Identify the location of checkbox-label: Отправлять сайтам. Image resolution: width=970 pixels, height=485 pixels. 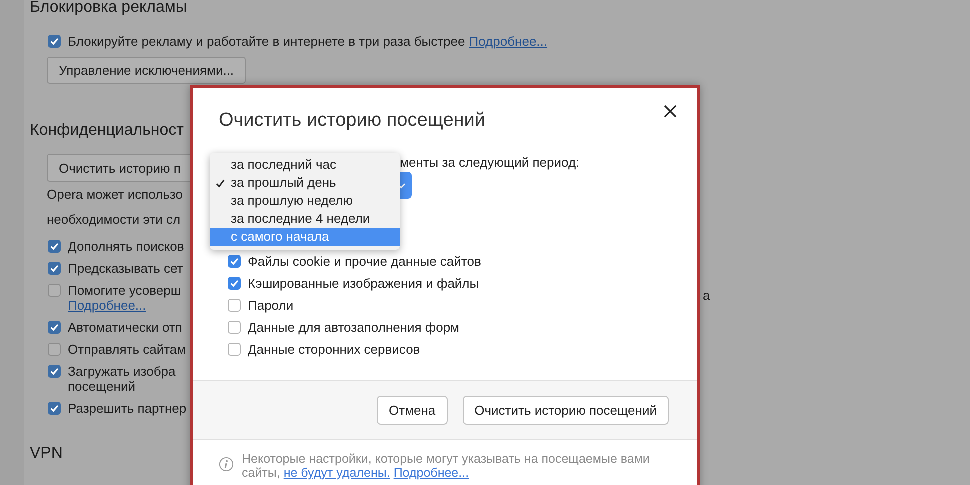
(127, 349).